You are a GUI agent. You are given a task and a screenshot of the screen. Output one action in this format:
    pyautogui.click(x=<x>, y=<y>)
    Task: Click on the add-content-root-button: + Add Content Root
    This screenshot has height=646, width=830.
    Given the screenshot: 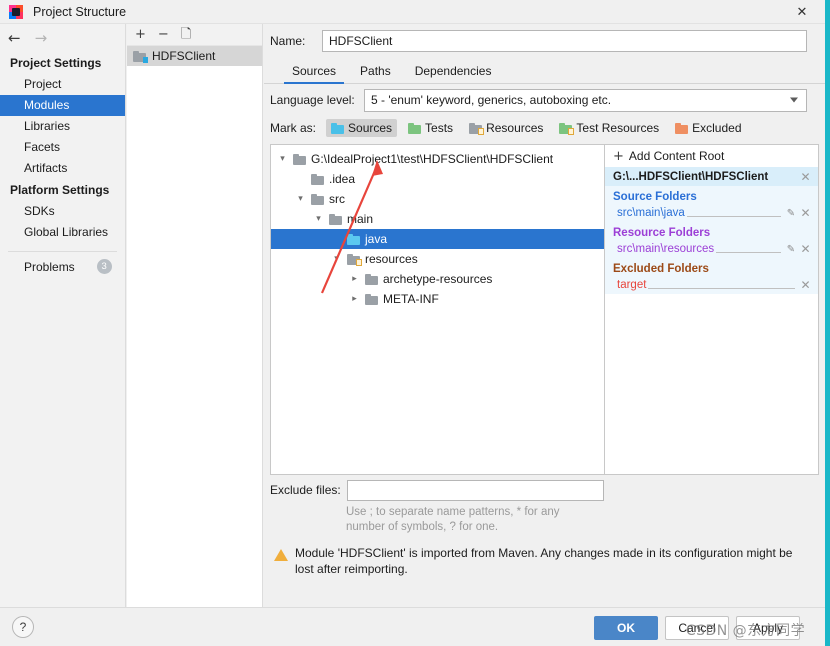 What is the action you would take?
    pyautogui.click(x=711, y=156)
    